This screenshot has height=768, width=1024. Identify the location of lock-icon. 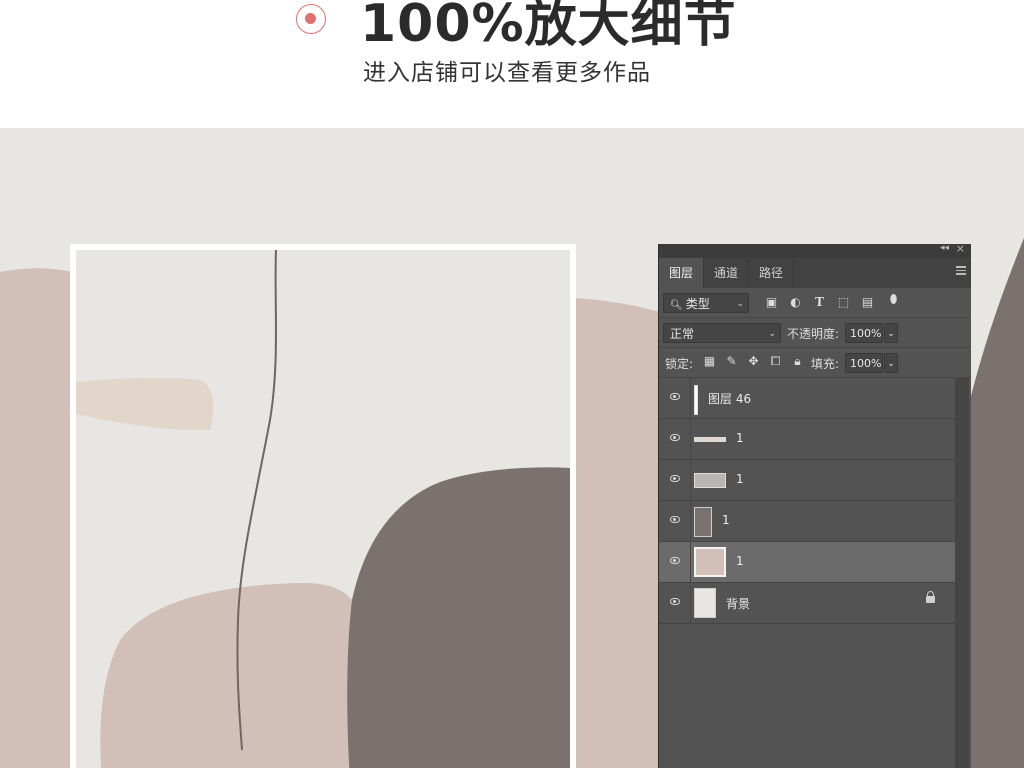
(930, 597).